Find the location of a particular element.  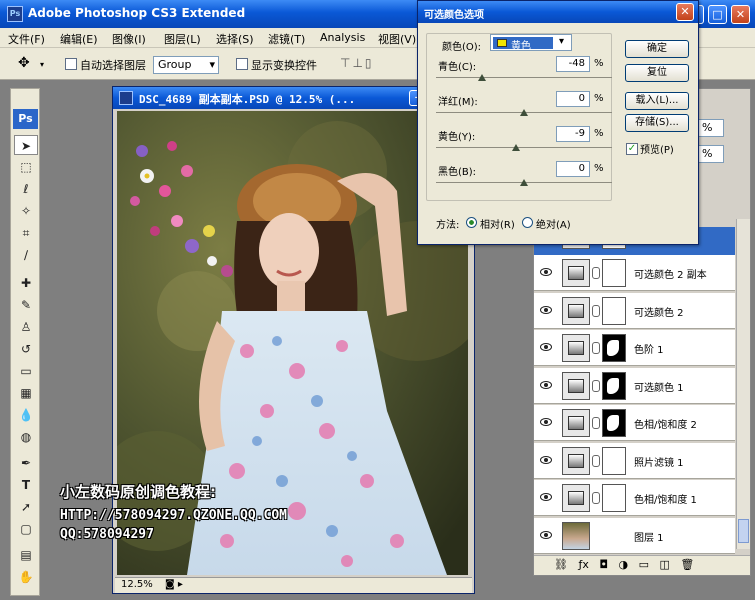

brush-tool-icon: ✎ is located at coordinates (26, 305).